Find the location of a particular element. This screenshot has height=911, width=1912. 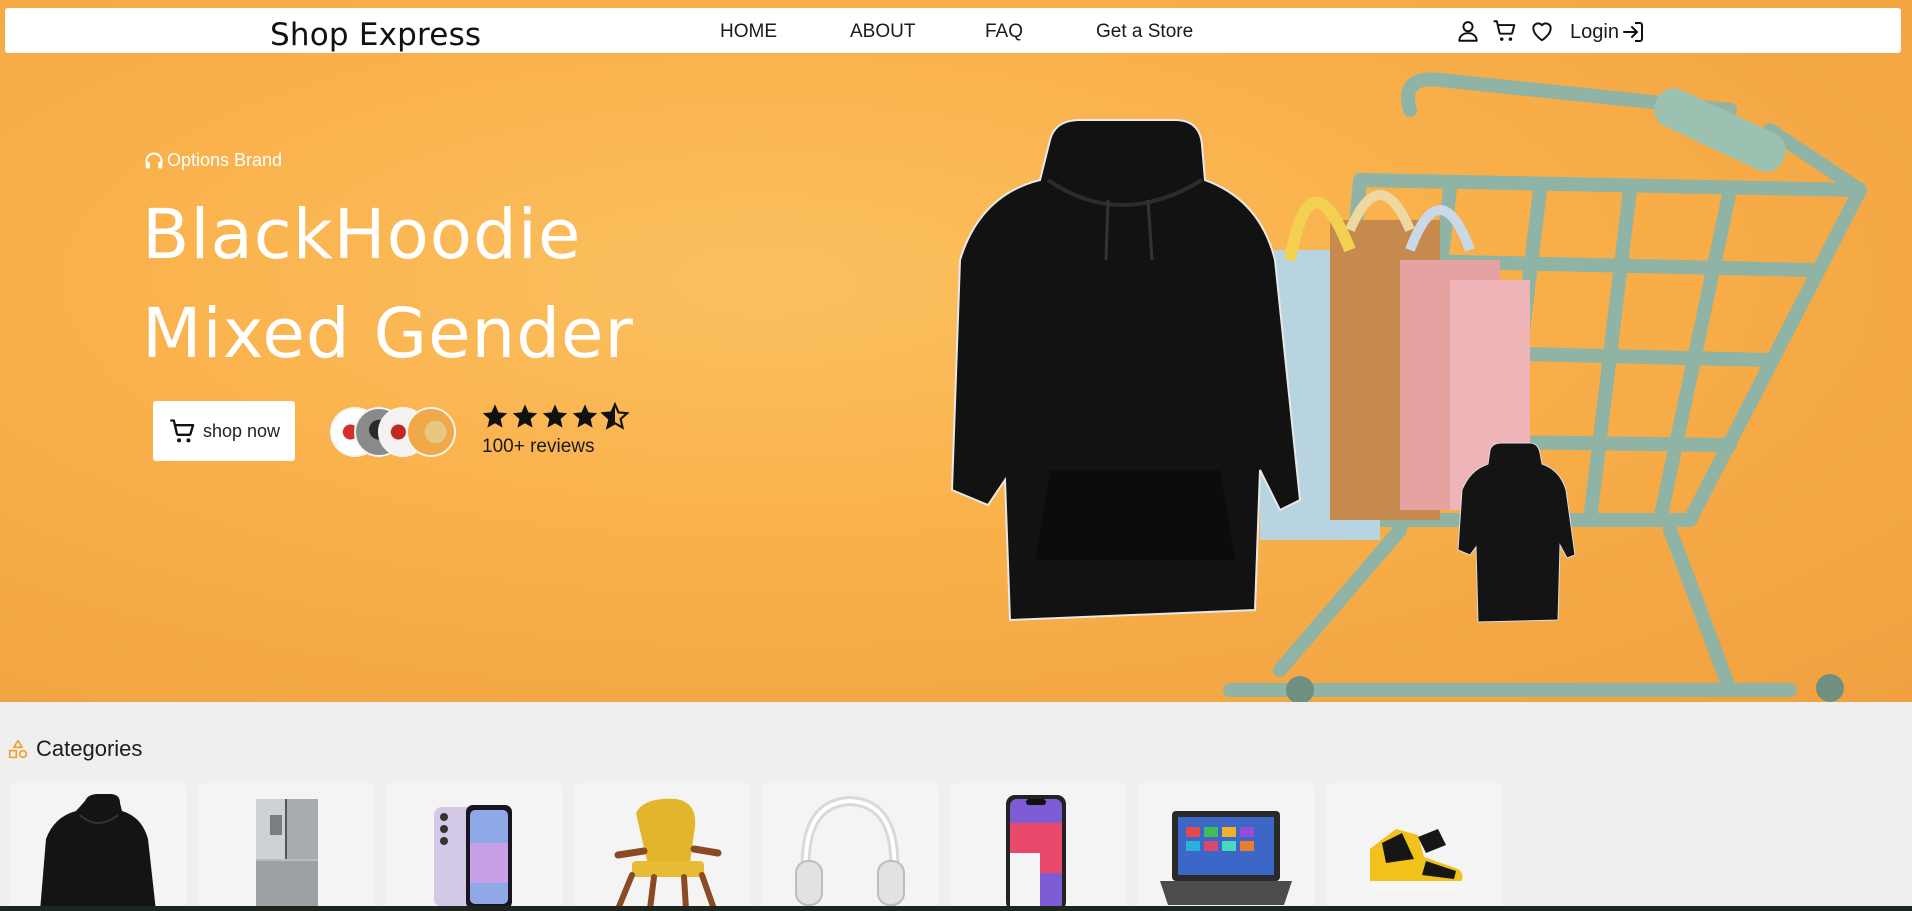

reviewer-avatars is located at coordinates (395, 432).